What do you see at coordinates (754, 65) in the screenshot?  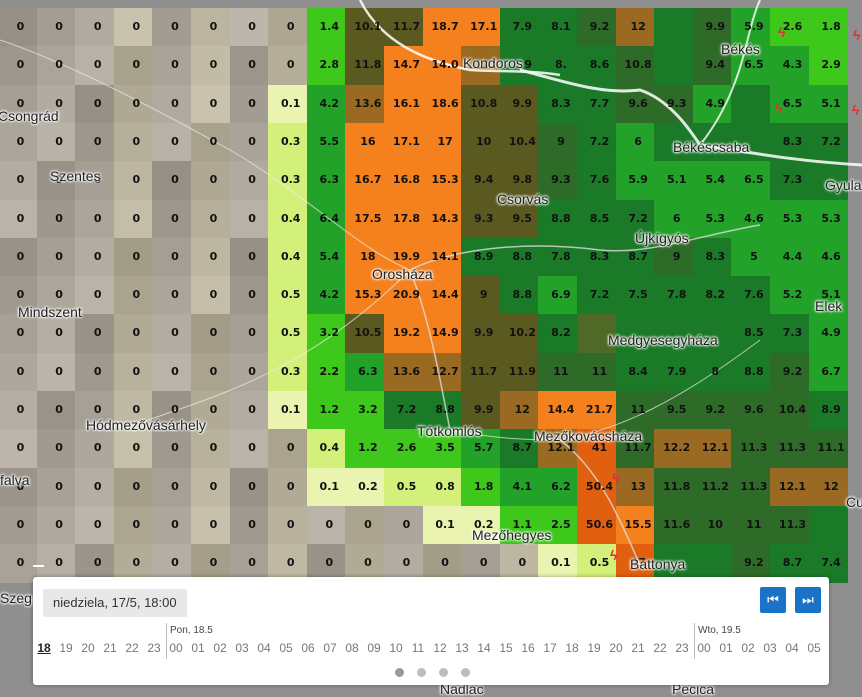 I see `precip-value: 6.5` at bounding box center [754, 65].